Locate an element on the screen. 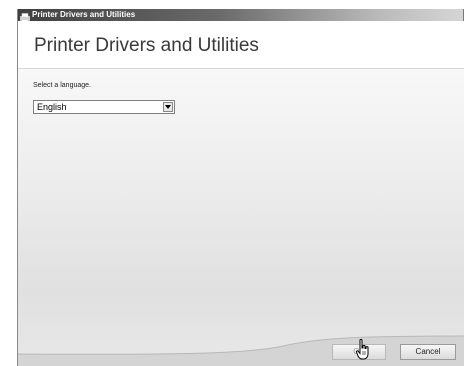  language-prompt: Select a language. is located at coordinates (62, 85).